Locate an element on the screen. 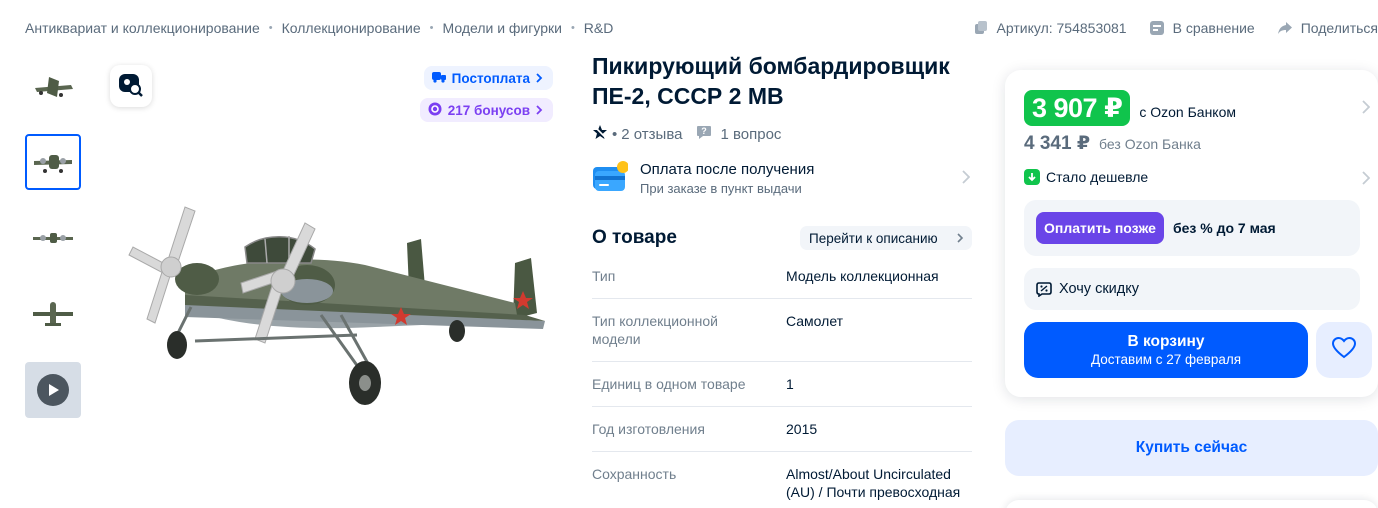 The image size is (1378, 508). breadcrumb-item: Коллекционирование is located at coordinates (351, 28).